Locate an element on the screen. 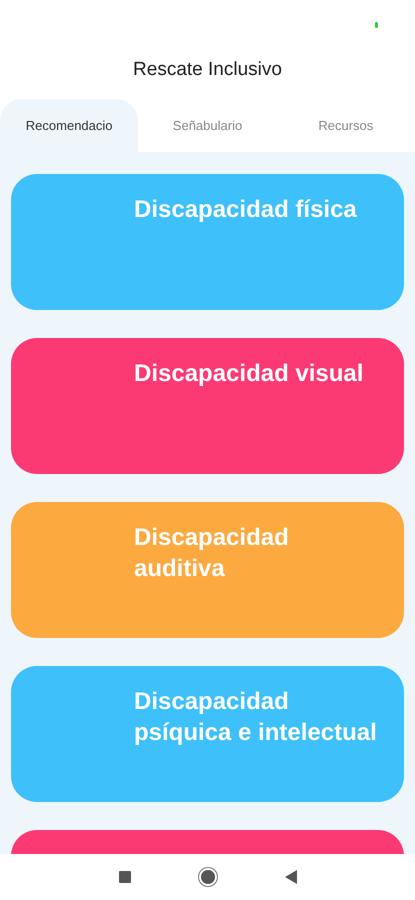 This screenshot has width=415, height=900. card-title: Discapacidad psíquica e intelectual is located at coordinates (256, 717).